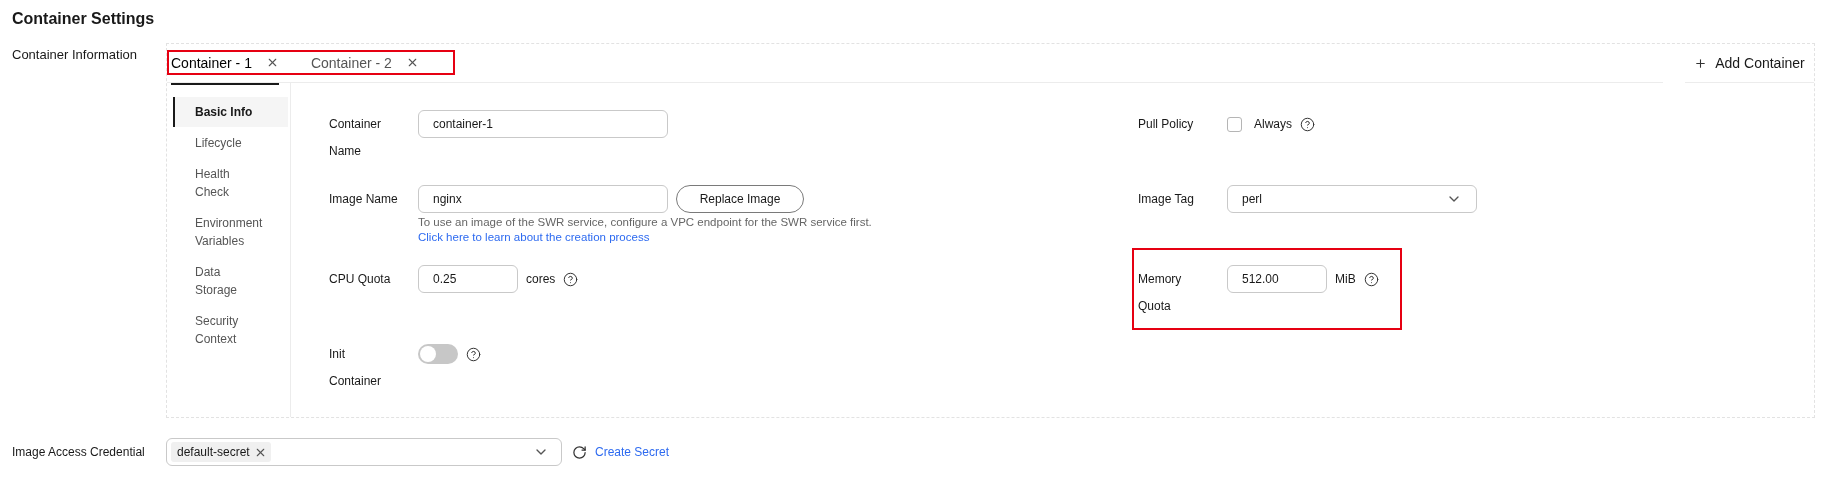  What do you see at coordinates (230, 112) in the screenshot?
I see `nav-item: Basic Info` at bounding box center [230, 112].